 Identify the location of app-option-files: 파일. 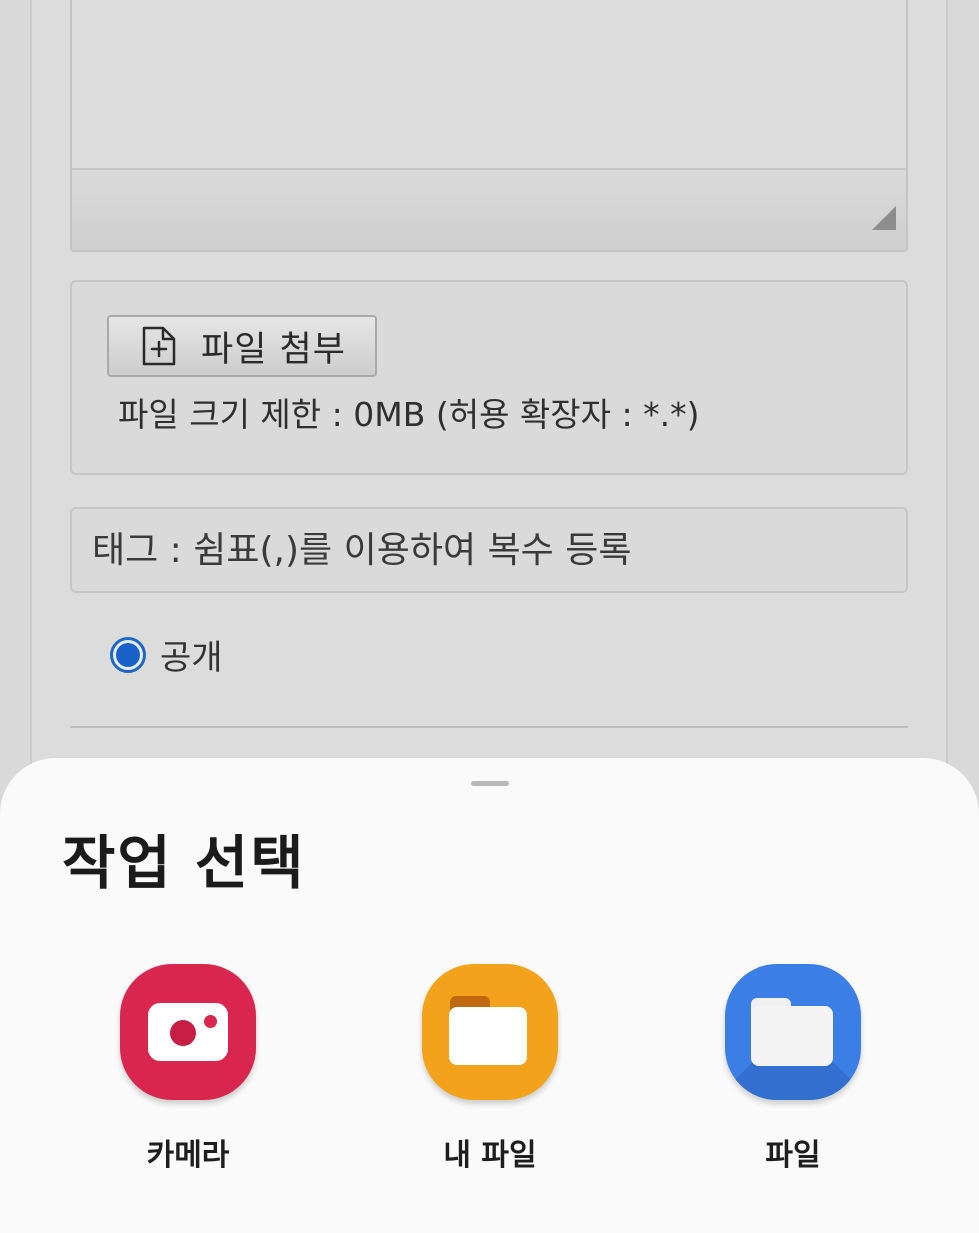
(793, 1074).